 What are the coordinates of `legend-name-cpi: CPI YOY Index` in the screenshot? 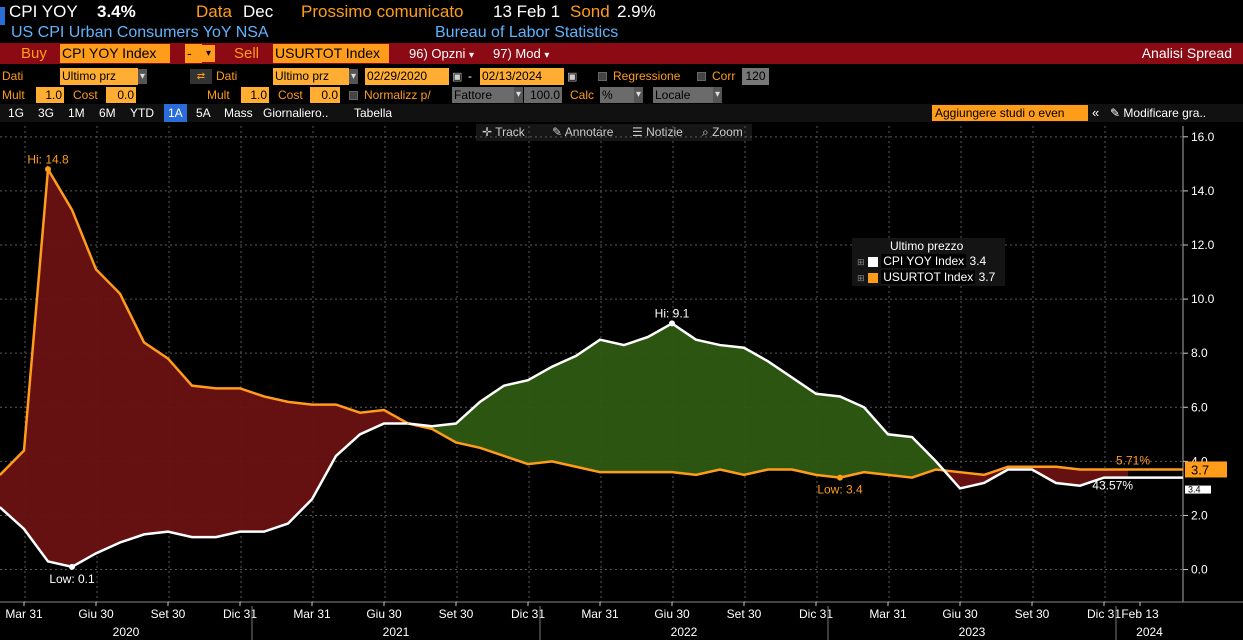 It's located at (924, 261).